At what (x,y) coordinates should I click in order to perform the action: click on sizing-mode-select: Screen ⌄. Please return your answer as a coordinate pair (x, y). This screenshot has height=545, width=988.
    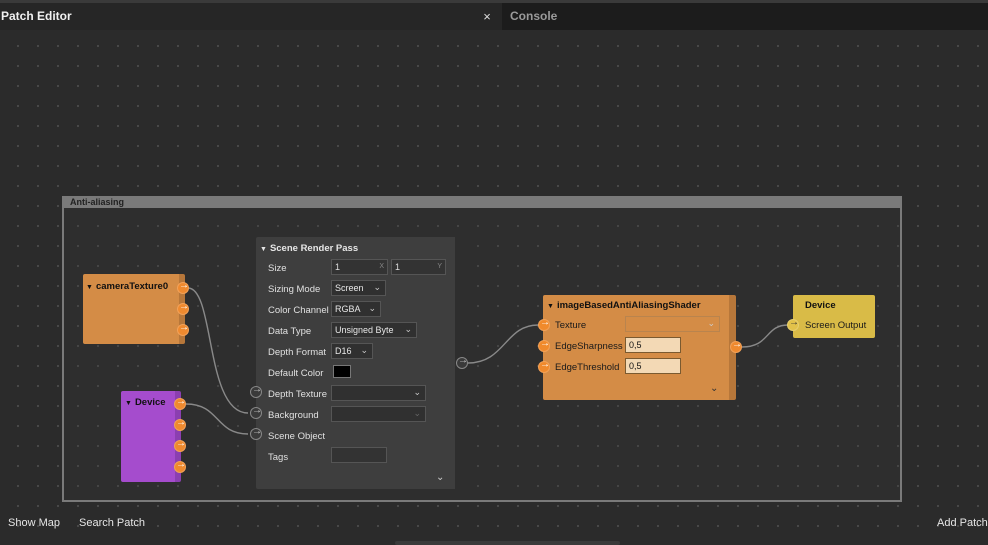
    Looking at the image, I should click on (358, 288).